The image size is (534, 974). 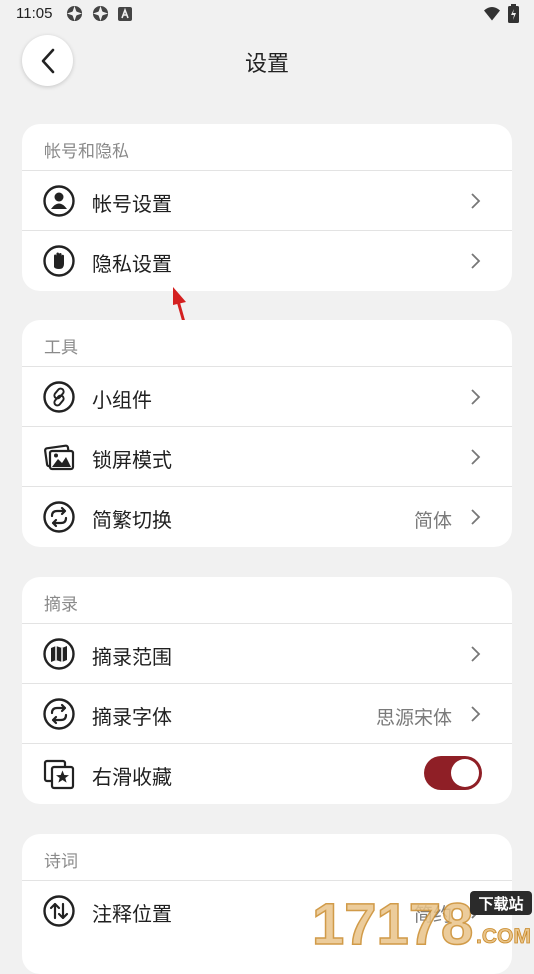 I want to click on row-label: 注释位置, so click(x=132, y=914).